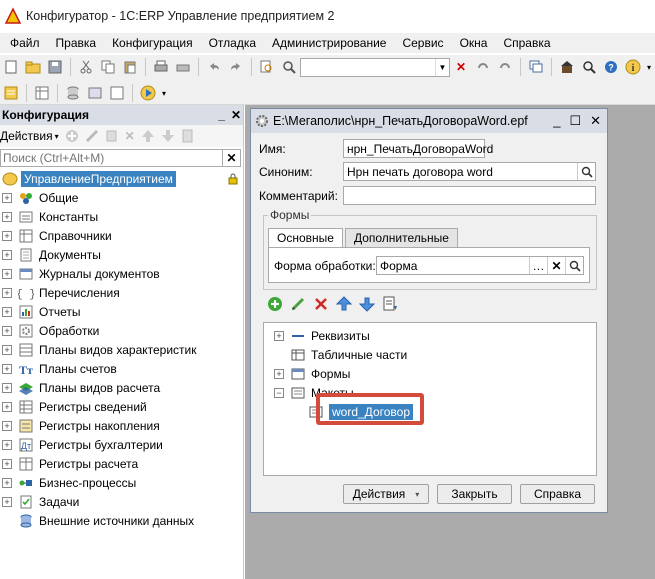 This screenshot has height=579, width=655. Describe the element at coordinates (42, 93) in the screenshot. I see `table-icon` at that location.